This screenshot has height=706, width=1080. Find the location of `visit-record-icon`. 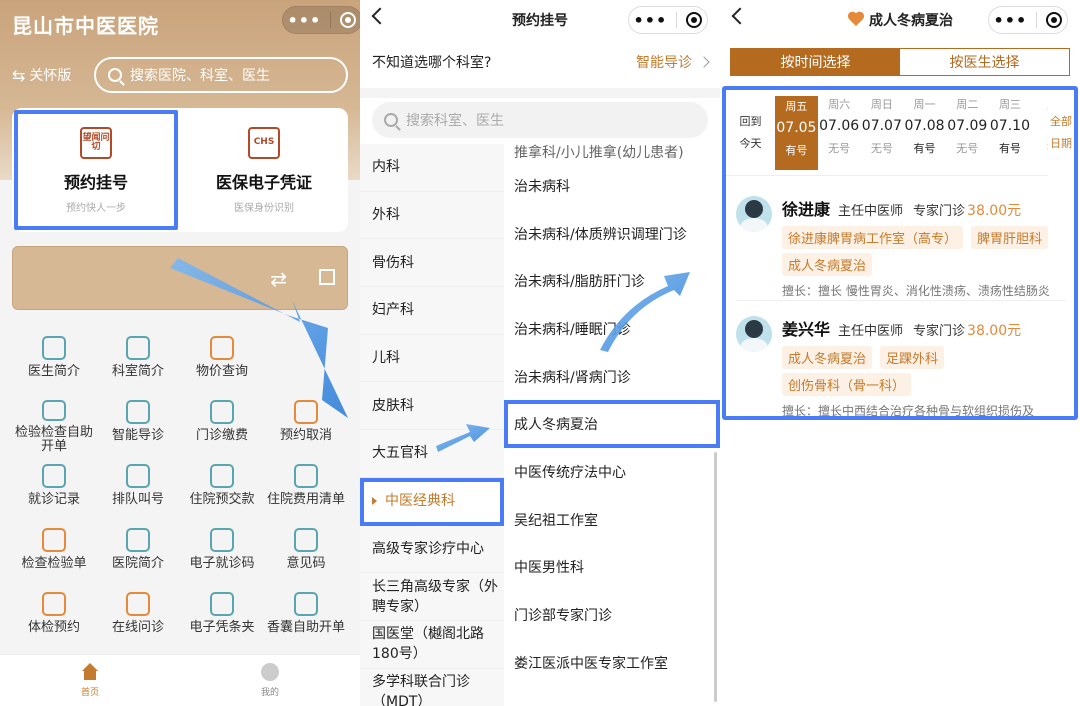

visit-record-icon is located at coordinates (54, 476).